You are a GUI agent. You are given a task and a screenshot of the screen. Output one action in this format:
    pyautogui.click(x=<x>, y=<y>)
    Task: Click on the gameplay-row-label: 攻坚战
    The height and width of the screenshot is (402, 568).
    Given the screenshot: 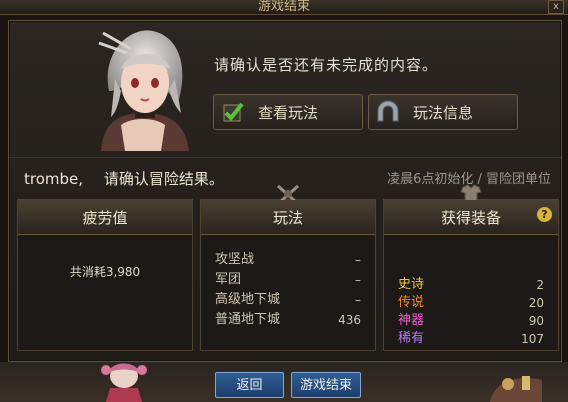 What is the action you would take?
    pyautogui.click(x=235, y=259)
    